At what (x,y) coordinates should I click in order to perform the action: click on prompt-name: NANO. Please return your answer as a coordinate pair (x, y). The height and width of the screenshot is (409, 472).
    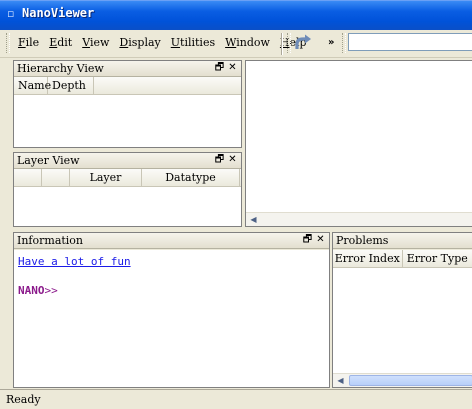
    Looking at the image, I should click on (31, 290).